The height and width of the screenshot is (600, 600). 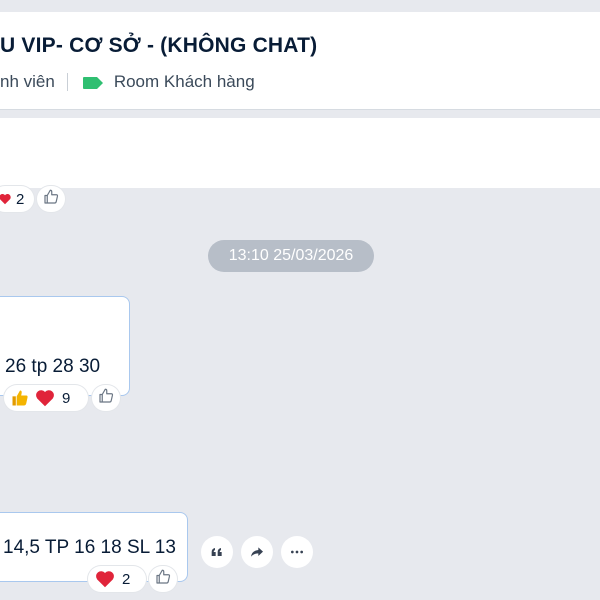 What do you see at coordinates (93, 82) in the screenshot?
I see `label-tag-icon` at bounding box center [93, 82].